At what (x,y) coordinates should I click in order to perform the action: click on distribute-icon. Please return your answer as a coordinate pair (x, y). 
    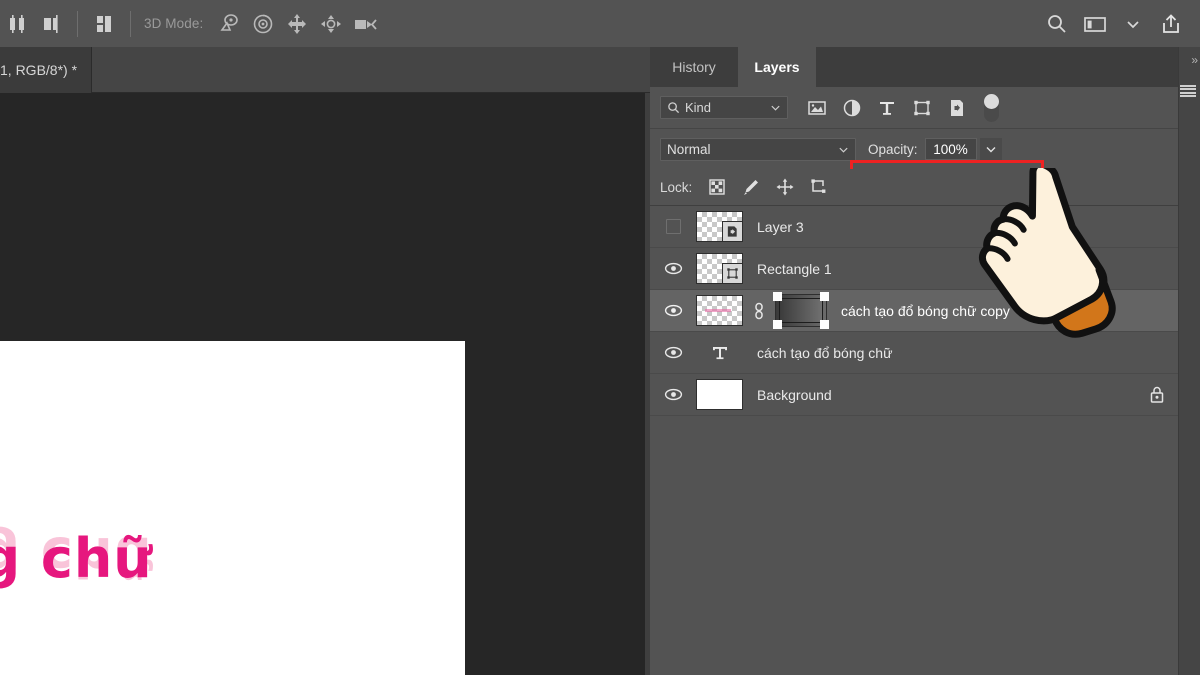
    Looking at the image, I should click on (104, 24).